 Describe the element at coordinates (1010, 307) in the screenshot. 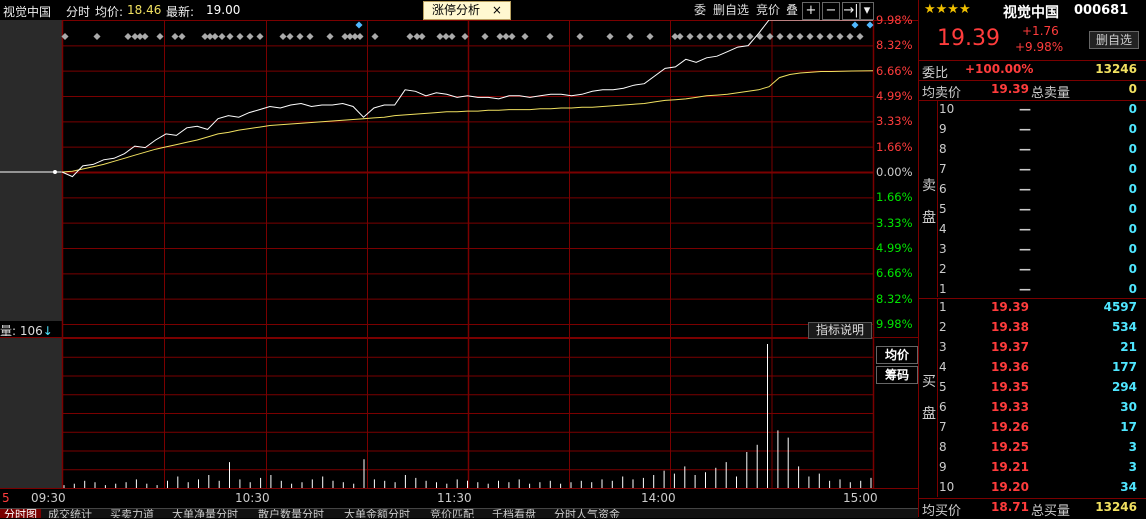

I see `order-price: 19.39` at that location.